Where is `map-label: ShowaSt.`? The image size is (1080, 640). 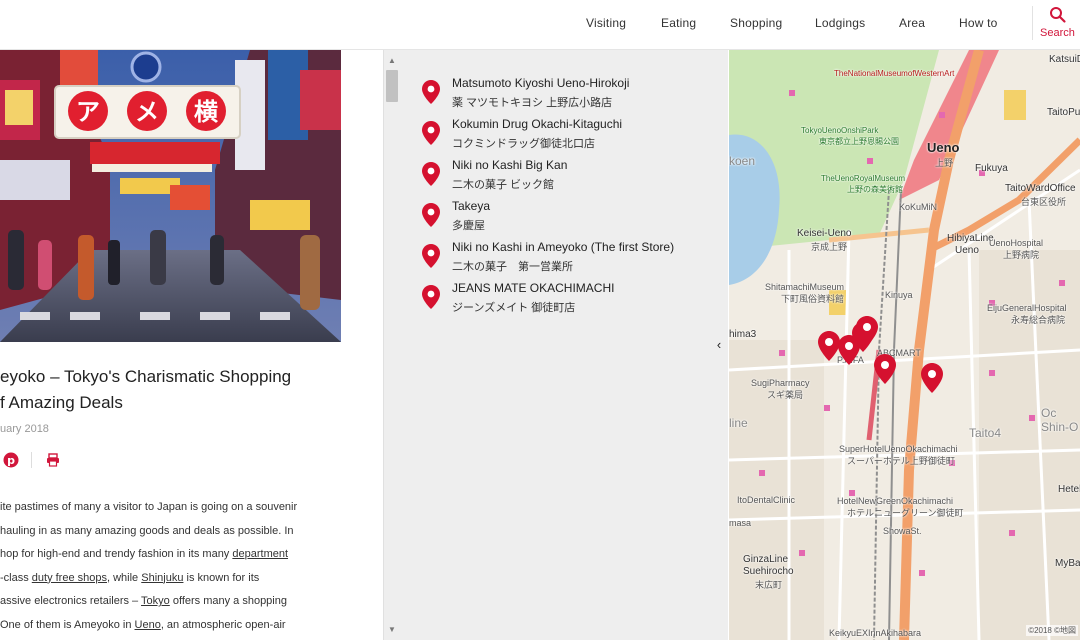
map-label: ShowaSt. is located at coordinates (902, 531).